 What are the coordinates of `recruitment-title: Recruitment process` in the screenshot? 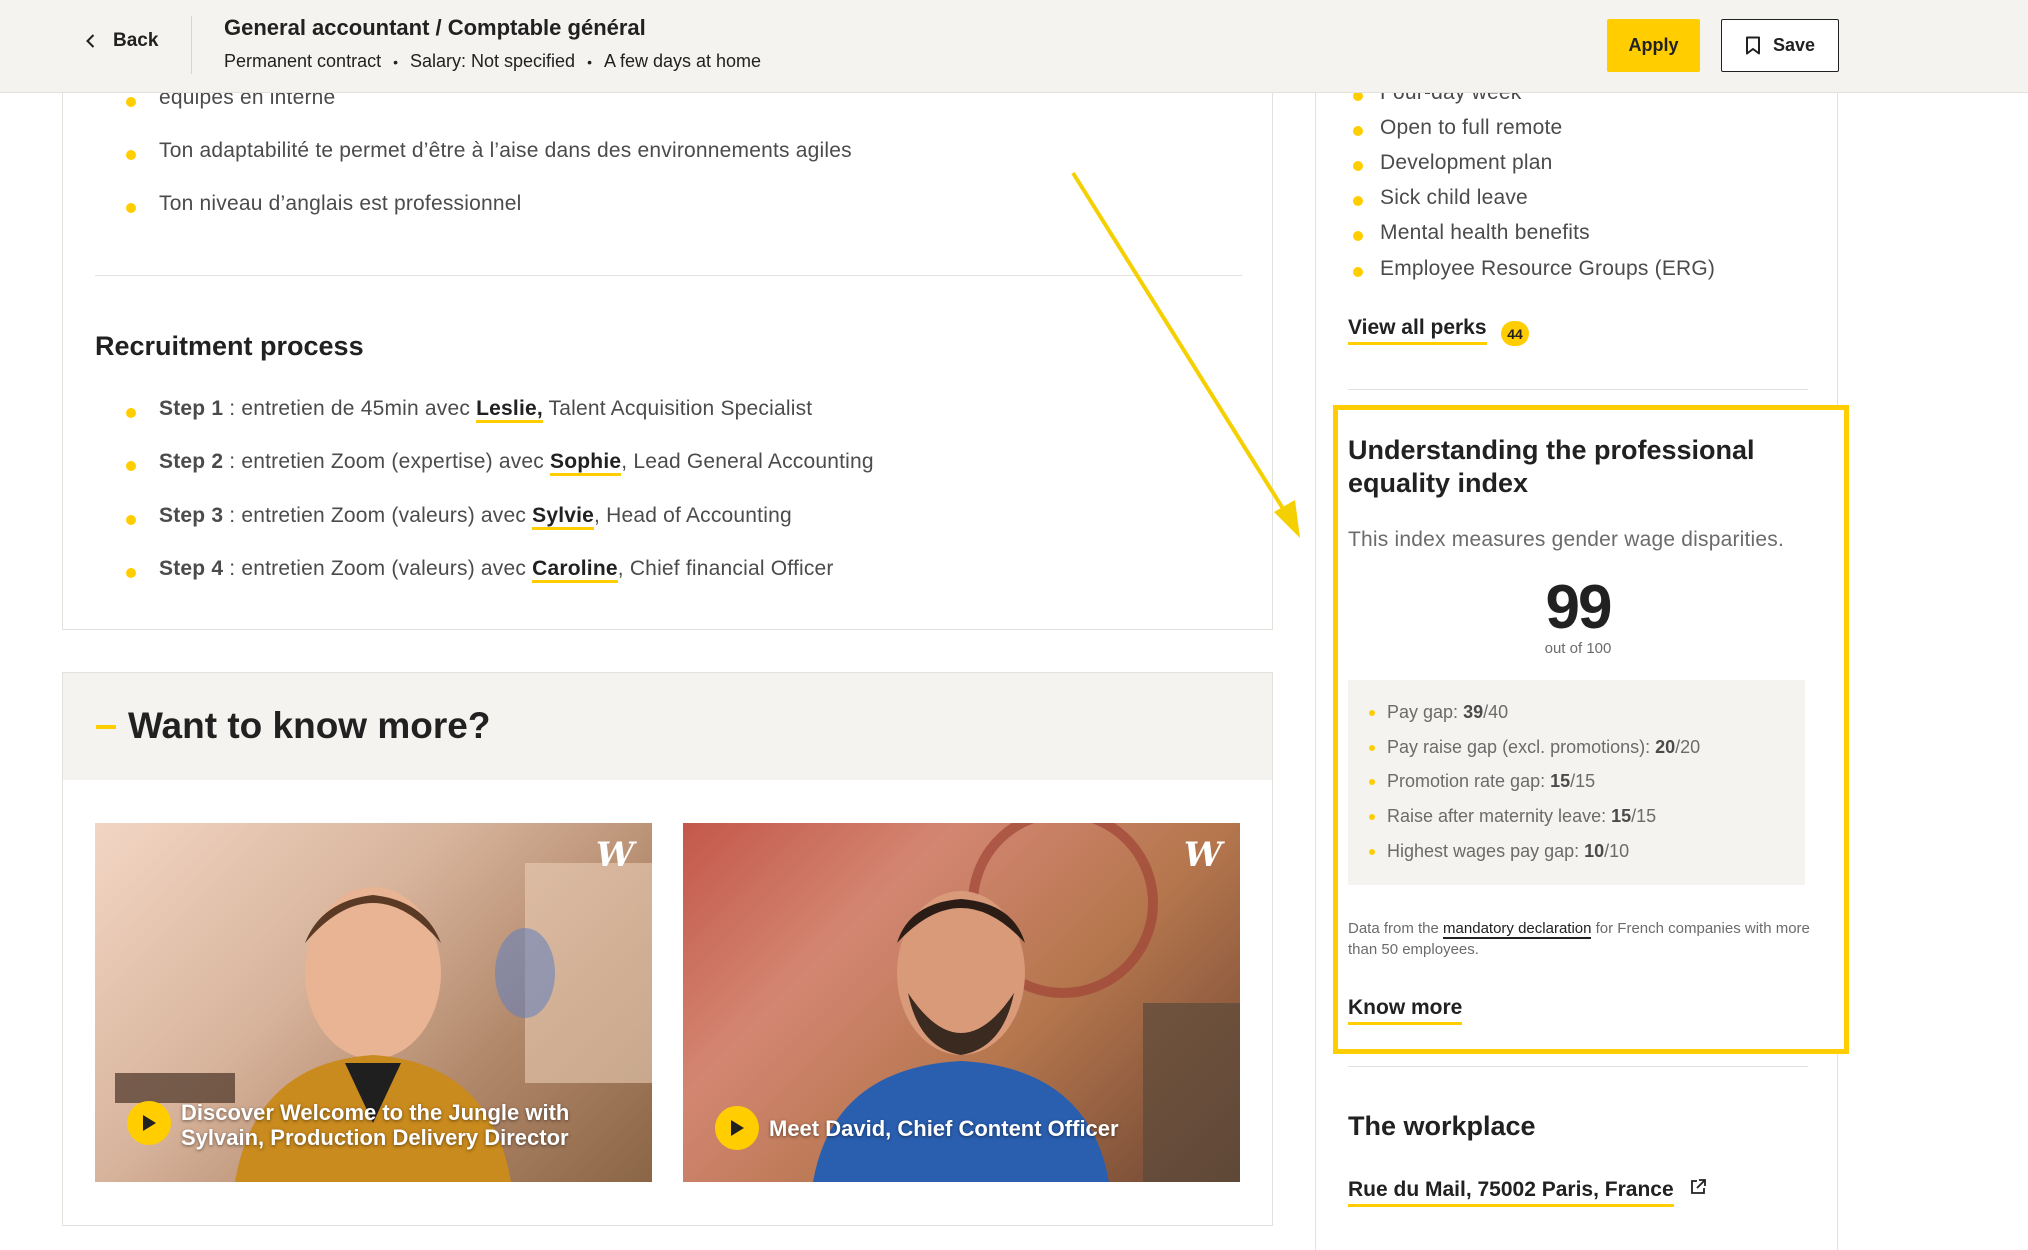 It's located at (229, 346).